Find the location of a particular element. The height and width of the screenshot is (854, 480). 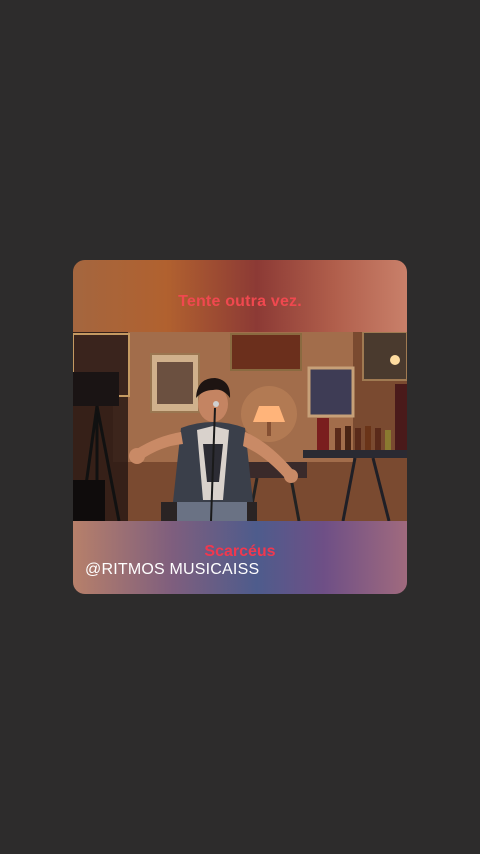

microphone is located at coordinates (216, 404).